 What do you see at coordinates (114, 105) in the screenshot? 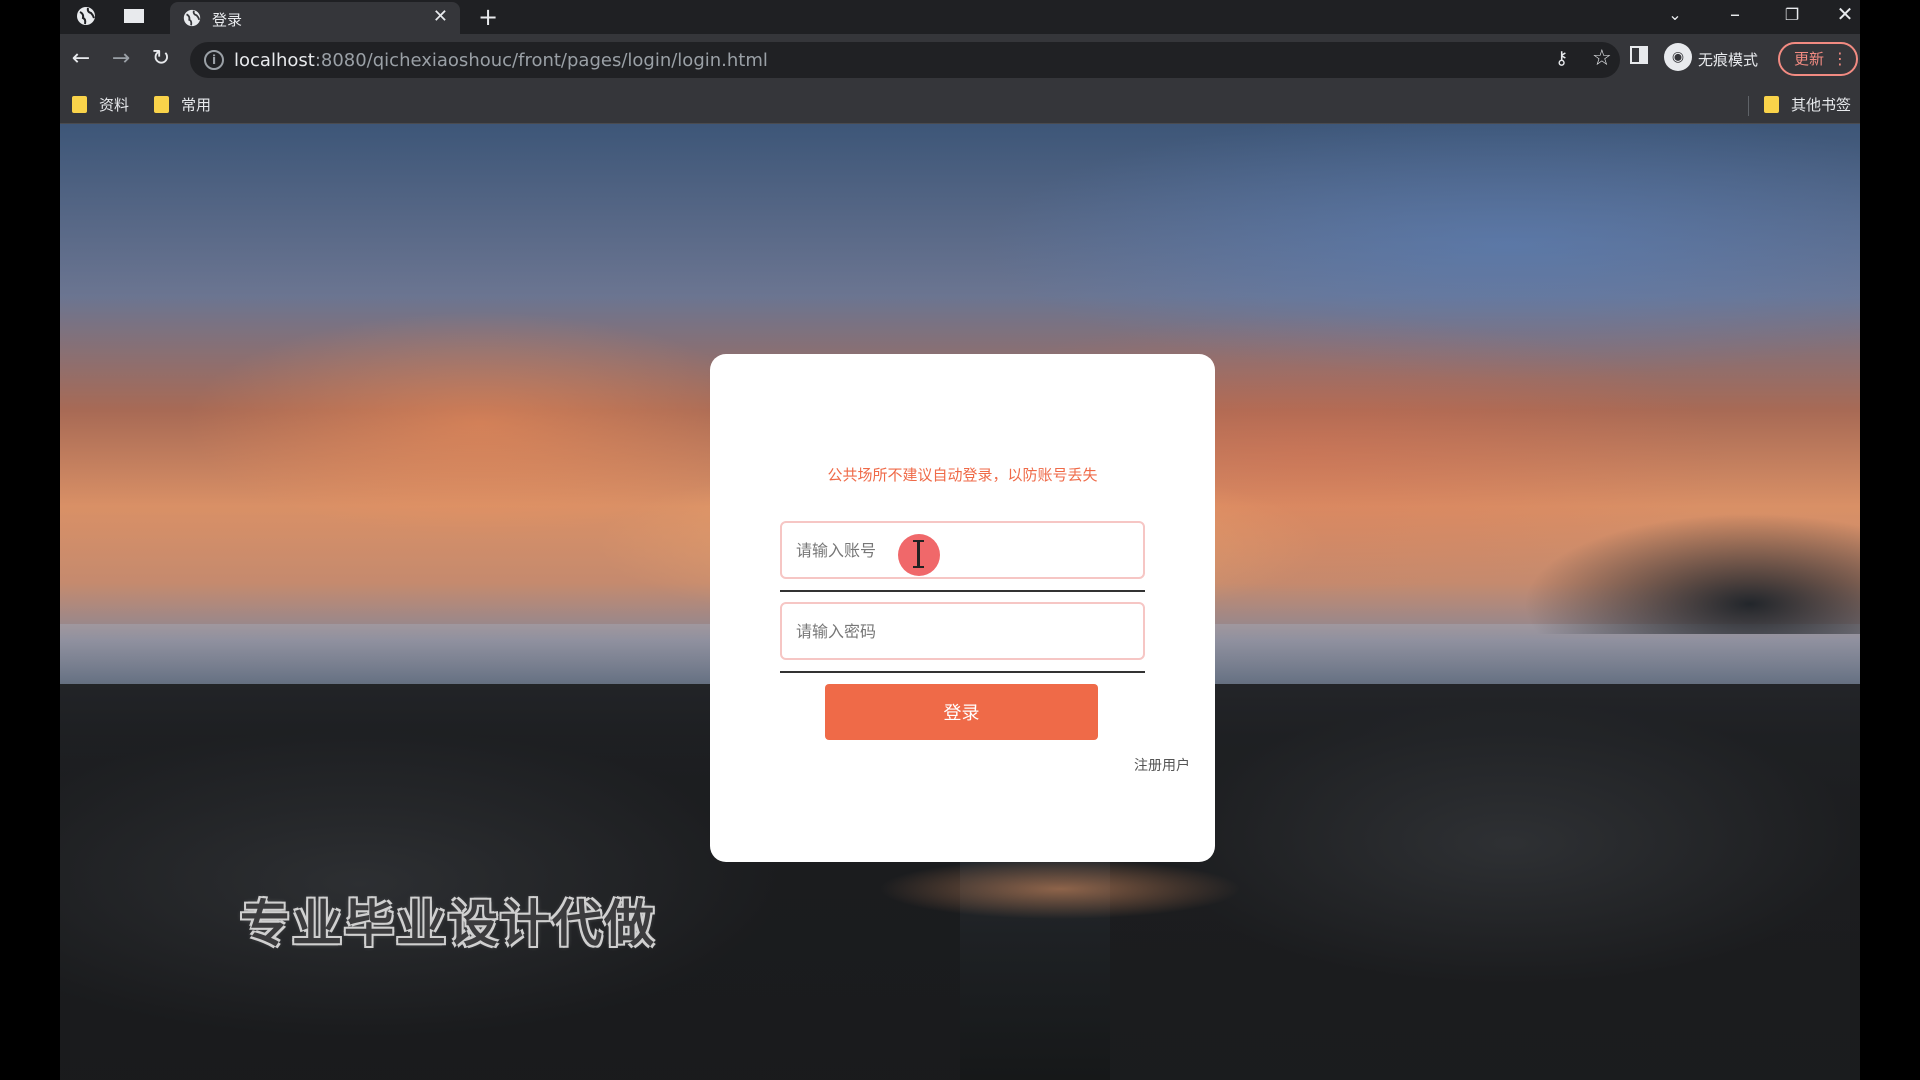
I see `bookmark-label: 资料` at bounding box center [114, 105].